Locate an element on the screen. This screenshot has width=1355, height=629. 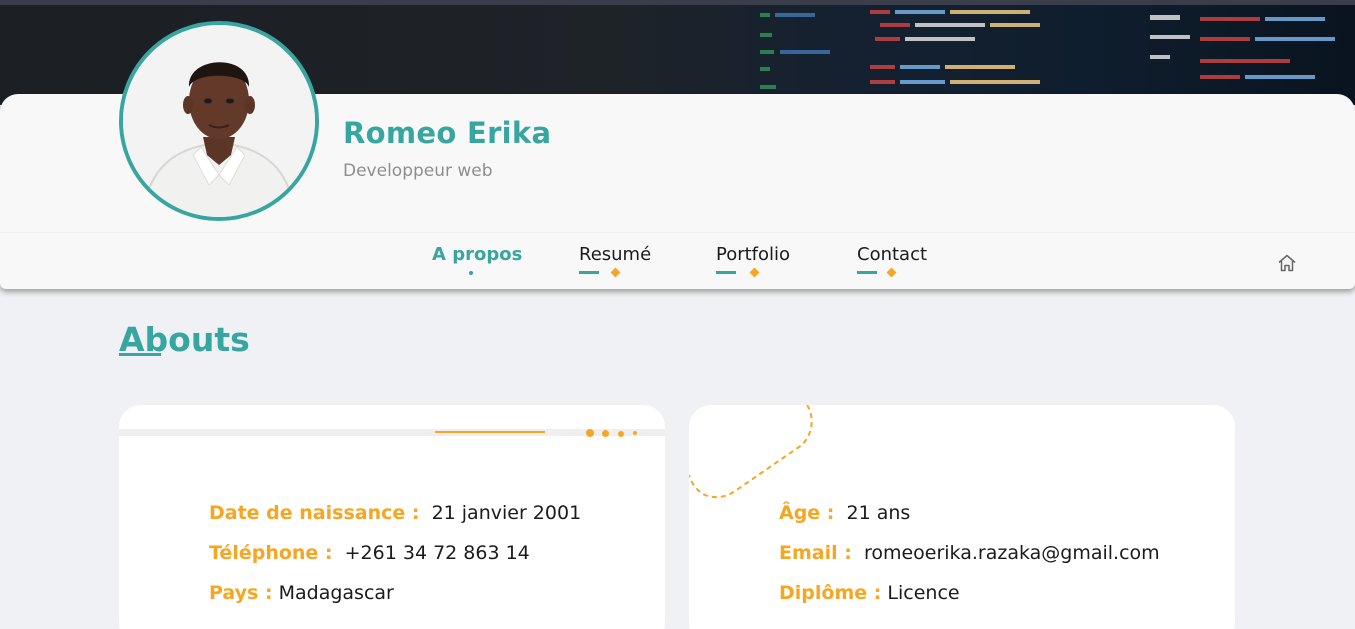
home-button is located at coordinates (1287, 265).